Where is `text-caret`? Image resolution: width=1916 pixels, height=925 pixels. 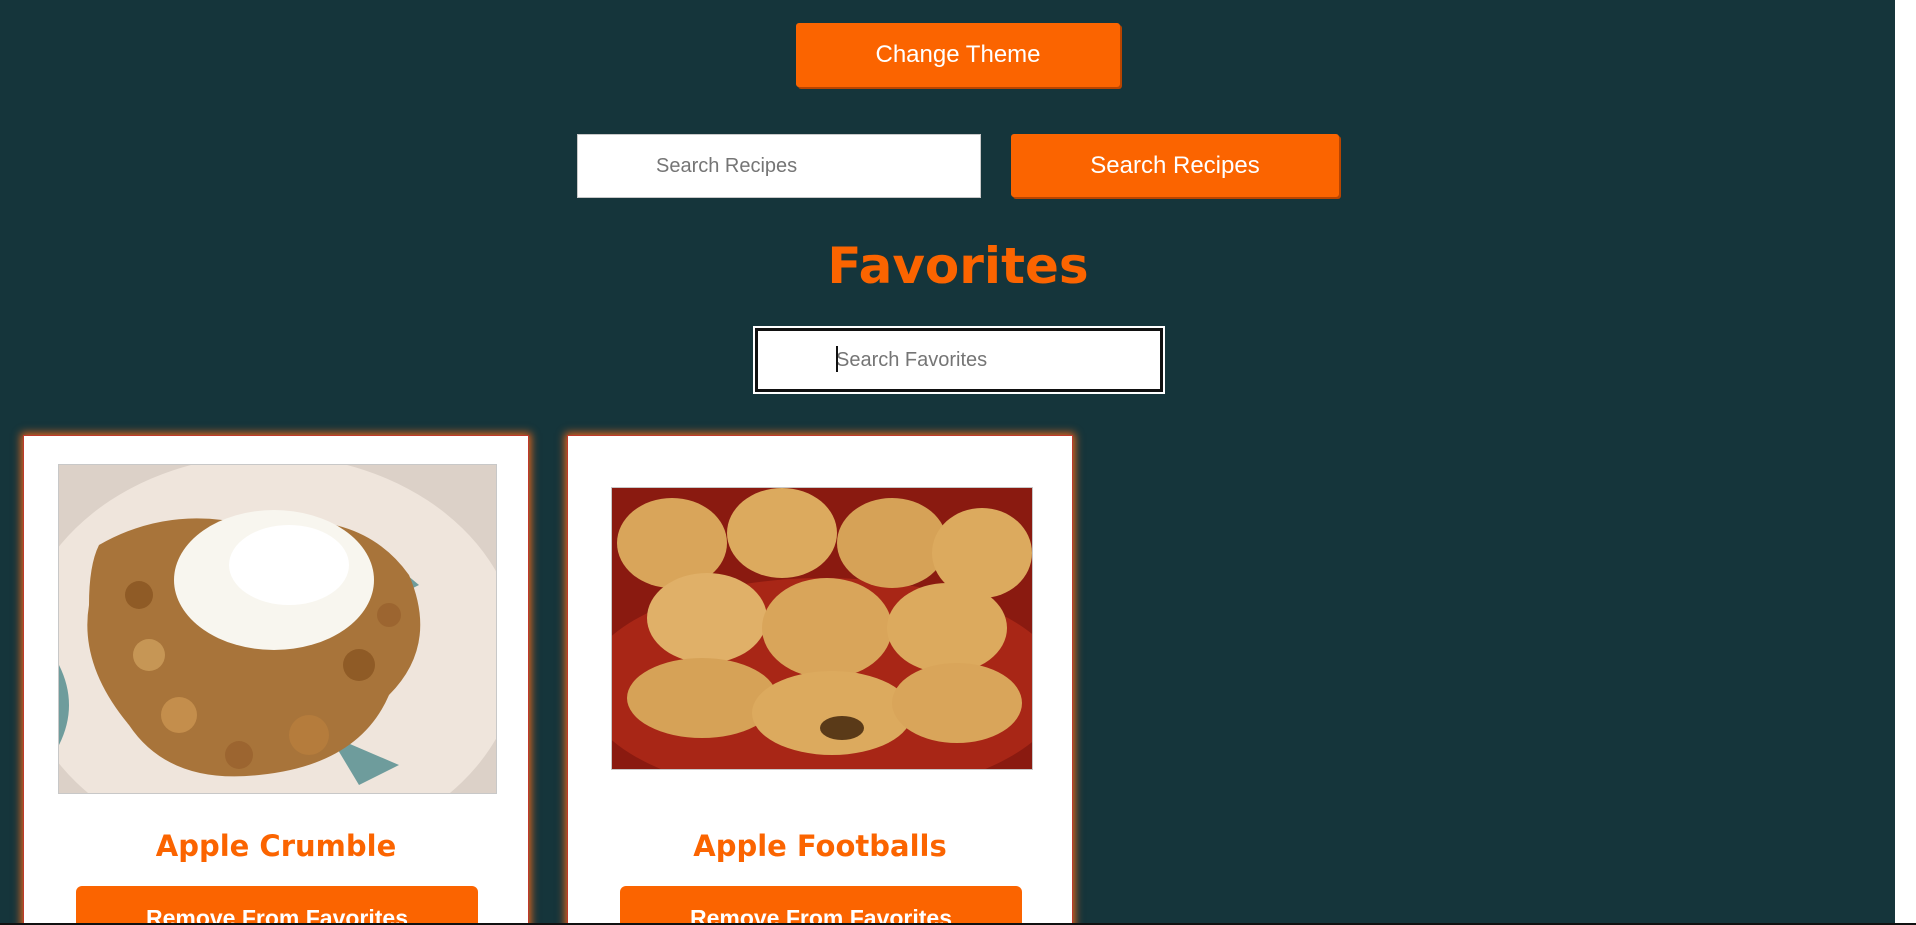
text-caret is located at coordinates (837, 359).